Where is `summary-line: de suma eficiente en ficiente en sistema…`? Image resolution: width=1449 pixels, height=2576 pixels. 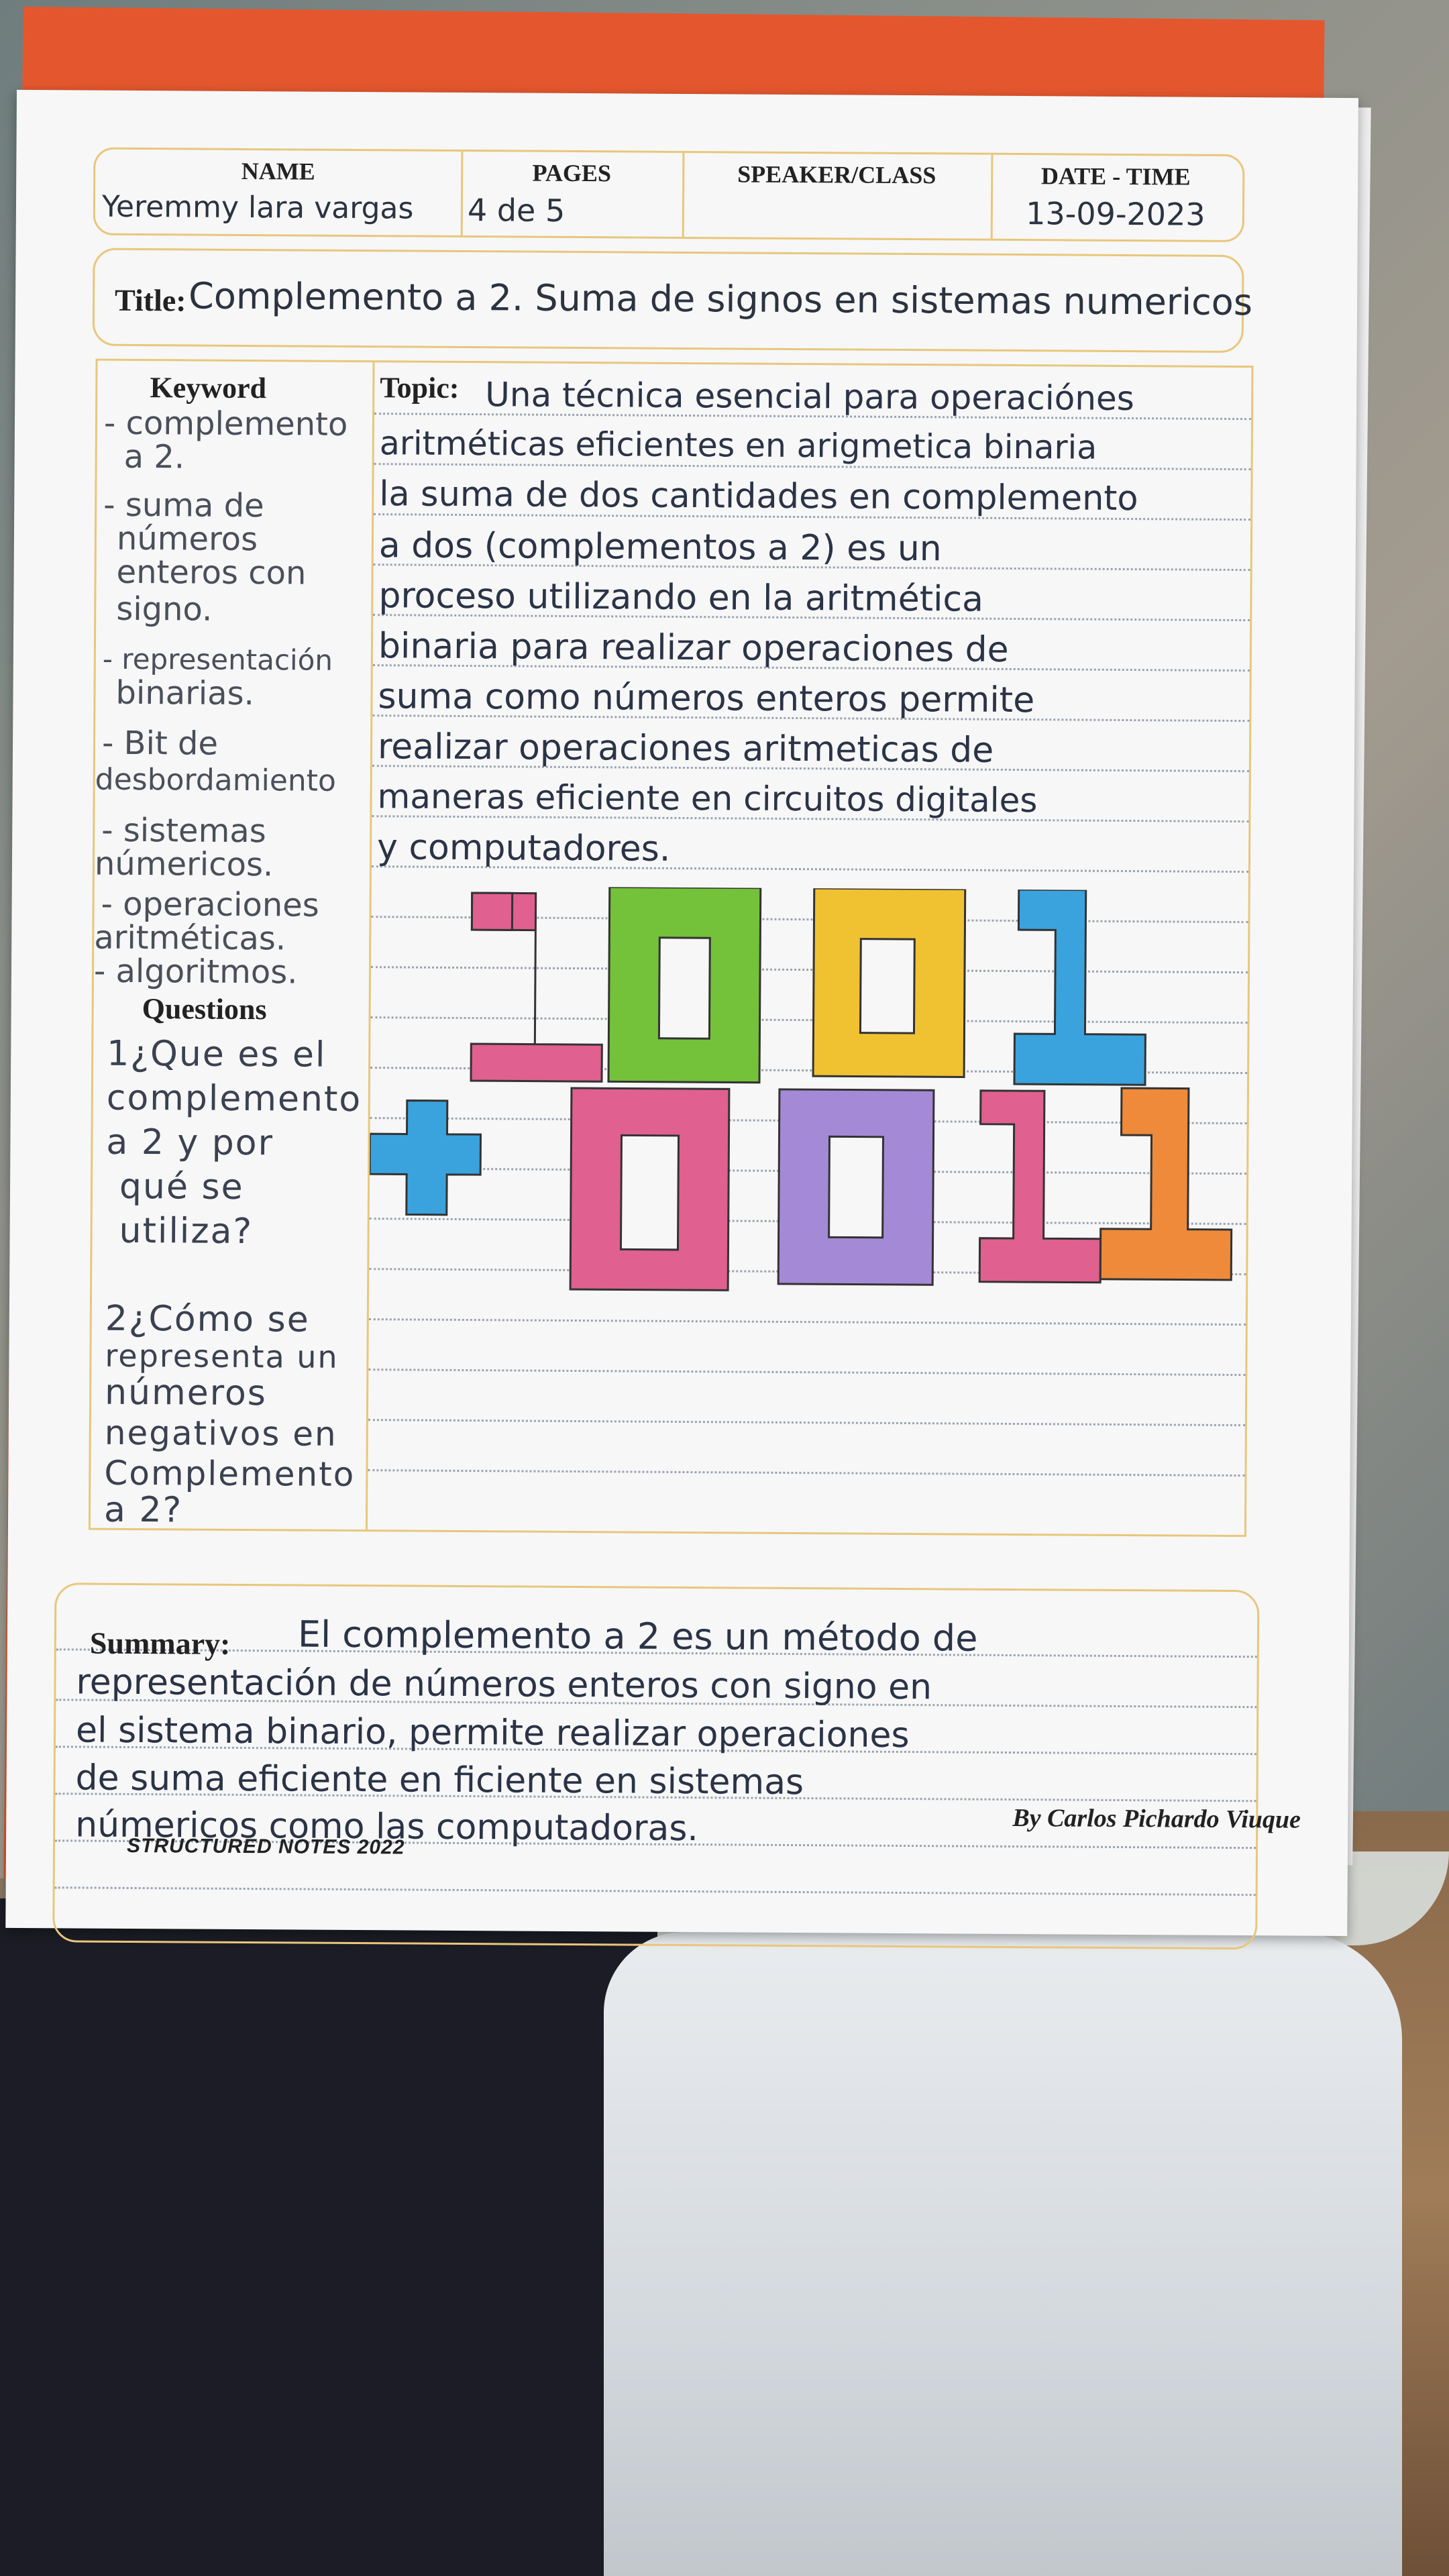
summary-line: de suma eficiente en ficiente en sistema… is located at coordinates (439, 1780).